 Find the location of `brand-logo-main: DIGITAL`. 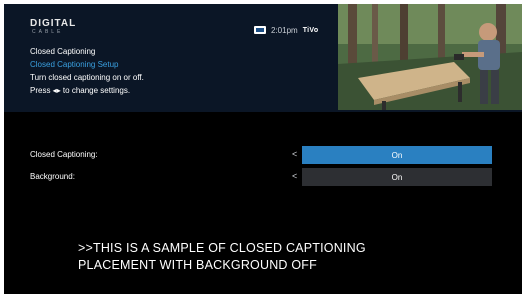

brand-logo-main: DIGITAL is located at coordinates (53, 23).